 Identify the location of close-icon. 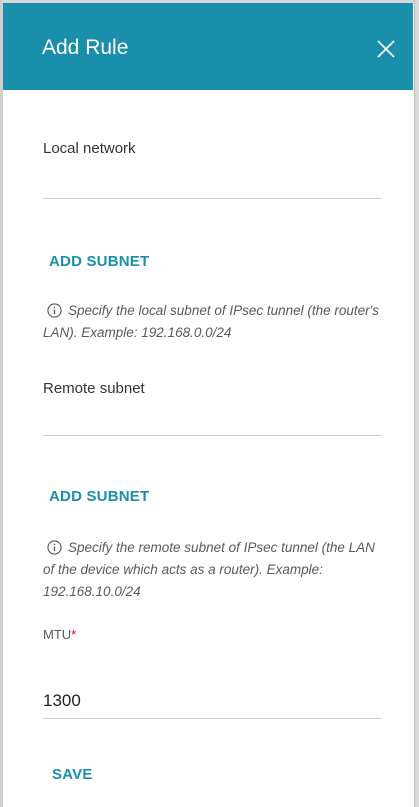
(386, 49).